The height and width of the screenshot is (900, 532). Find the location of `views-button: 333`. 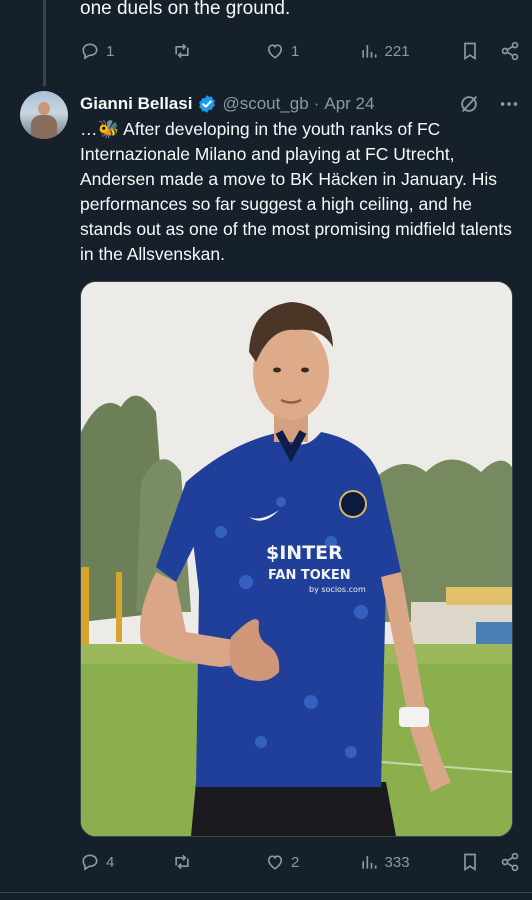

views-button: 333 is located at coordinates (409, 862).